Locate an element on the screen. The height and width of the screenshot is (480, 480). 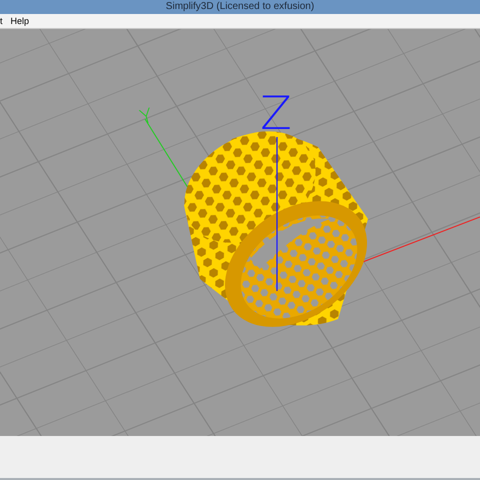
axis-label: Z is located at coordinates (276, 113).